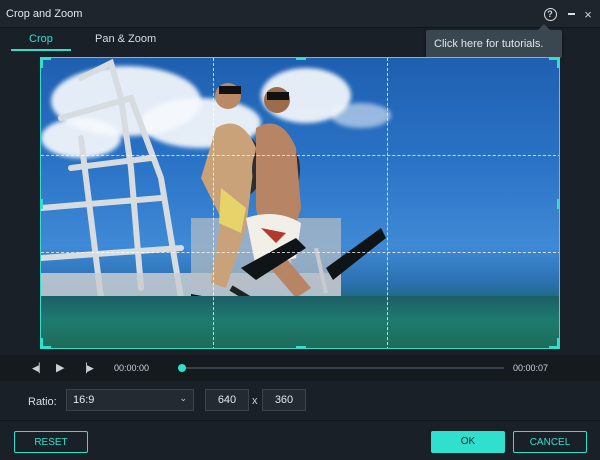 The width and height of the screenshot is (600, 460). What do you see at coordinates (42, 63) in the screenshot?
I see `crop-handle-top-left` at bounding box center [42, 63].